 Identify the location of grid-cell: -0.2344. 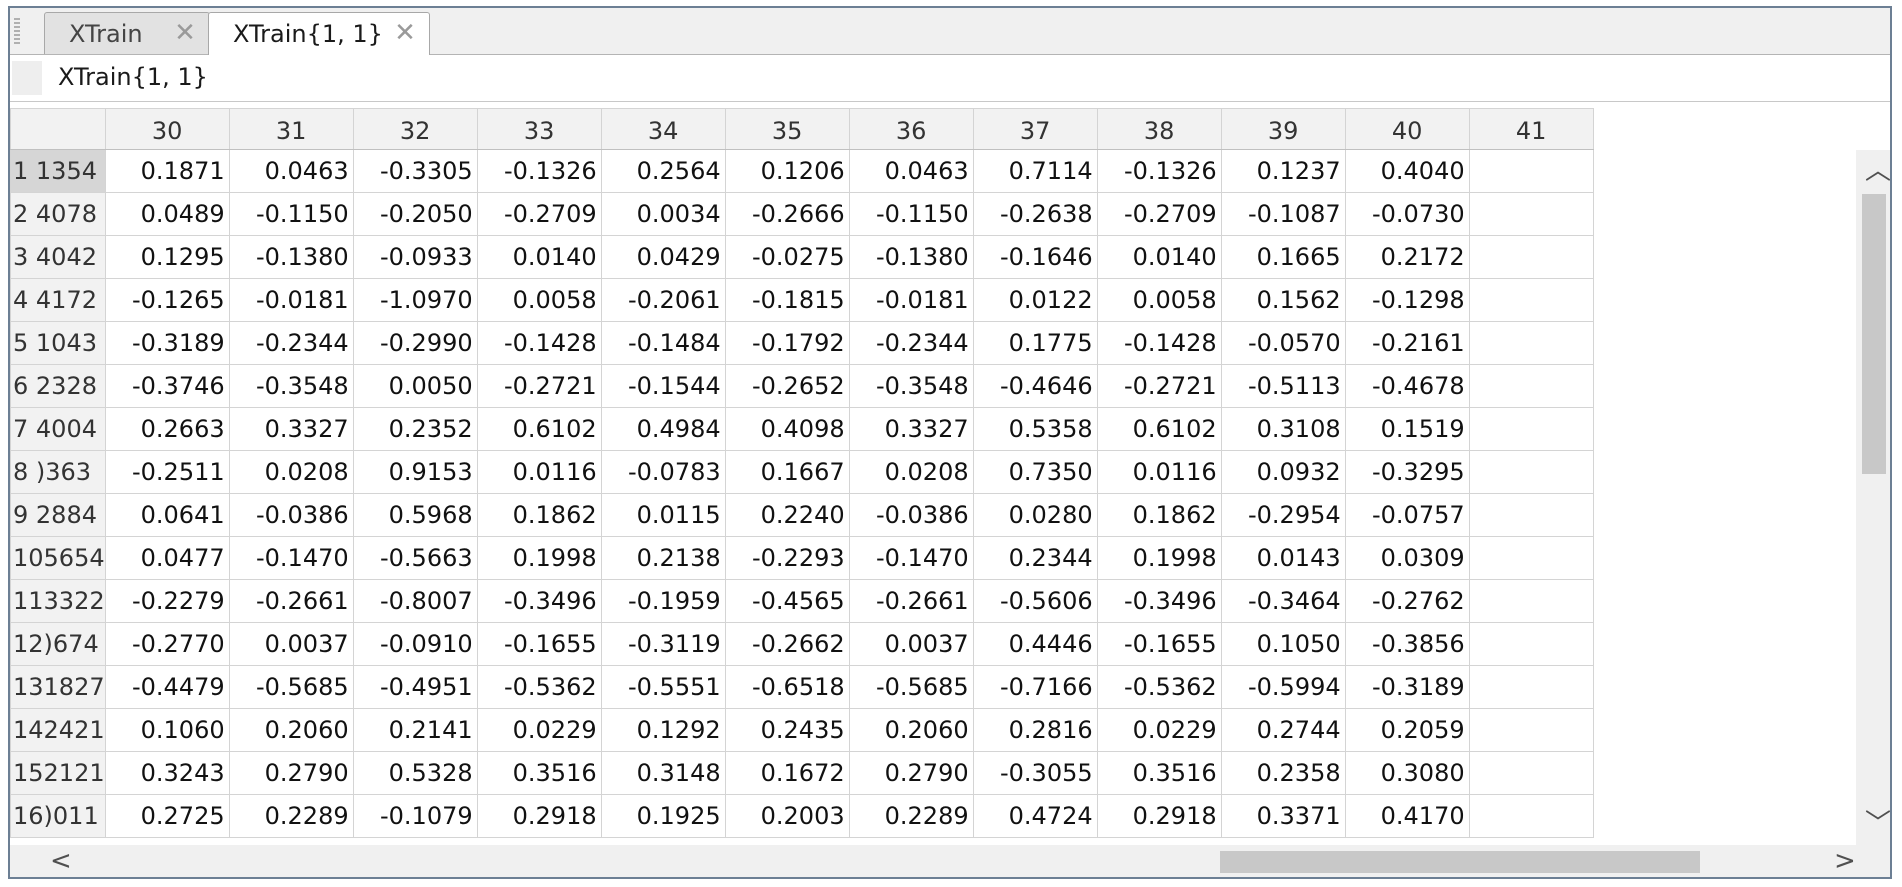
(291, 343).